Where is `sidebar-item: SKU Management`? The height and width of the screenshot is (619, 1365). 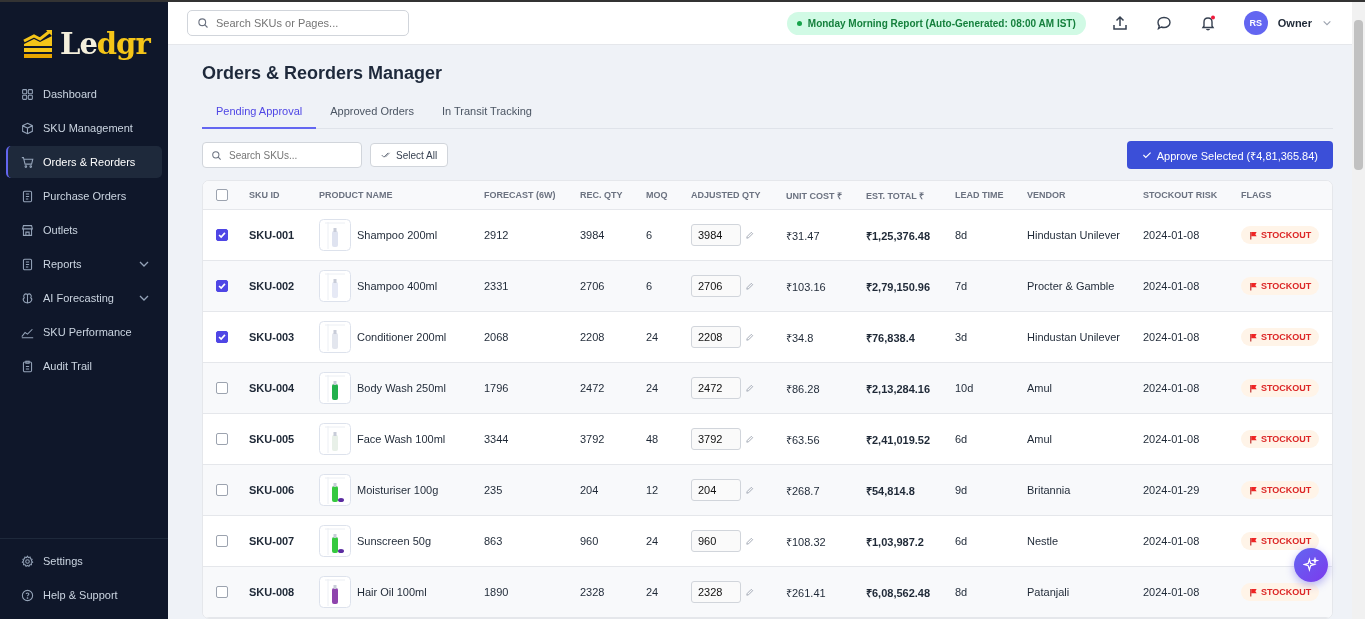 sidebar-item: SKU Management is located at coordinates (84, 128).